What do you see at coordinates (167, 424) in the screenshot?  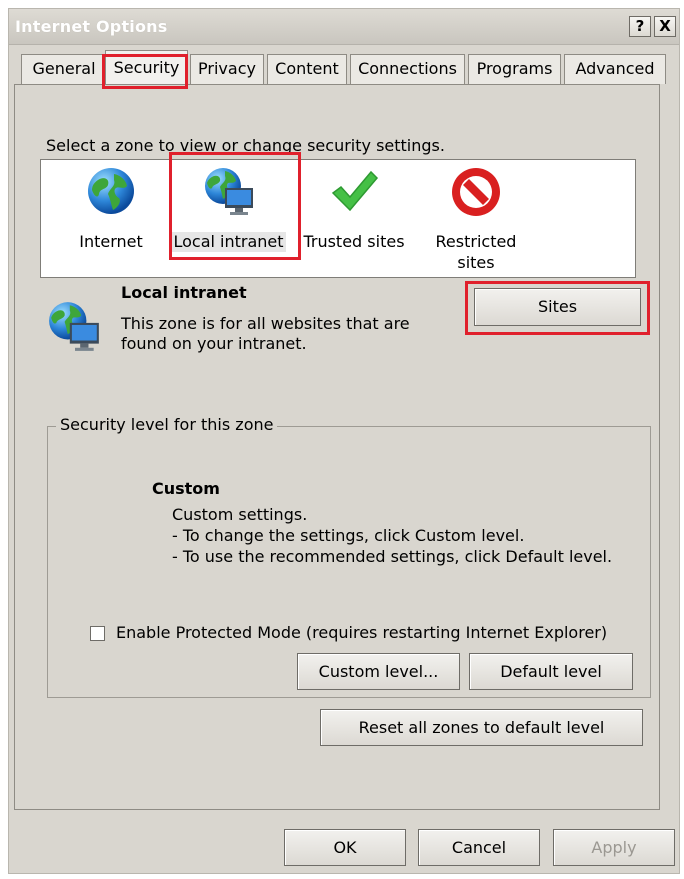 I see `security-level-legend: Security level for this zone` at bounding box center [167, 424].